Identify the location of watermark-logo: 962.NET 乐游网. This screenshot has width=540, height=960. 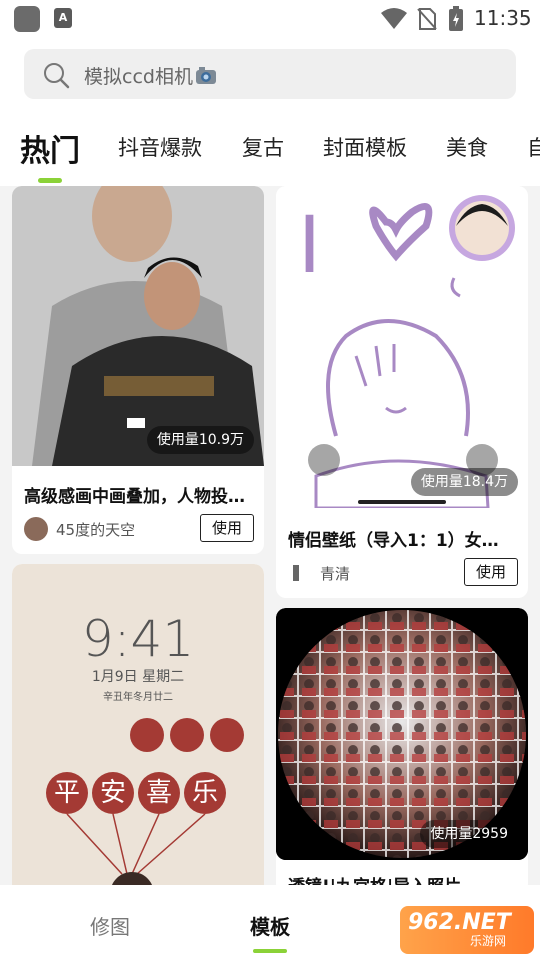
(467, 930).